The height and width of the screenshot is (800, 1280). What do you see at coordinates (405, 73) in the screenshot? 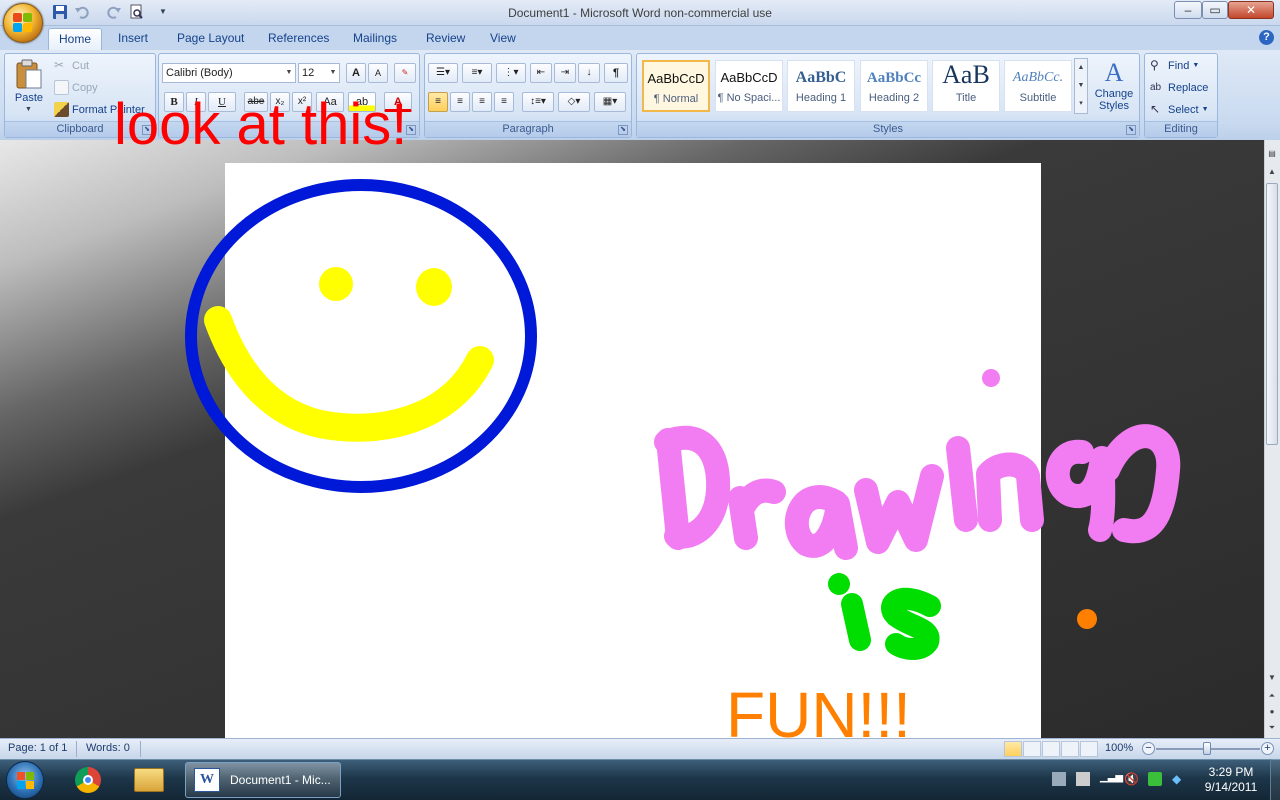
I see `clear-formatting-icon: ✎` at bounding box center [405, 73].